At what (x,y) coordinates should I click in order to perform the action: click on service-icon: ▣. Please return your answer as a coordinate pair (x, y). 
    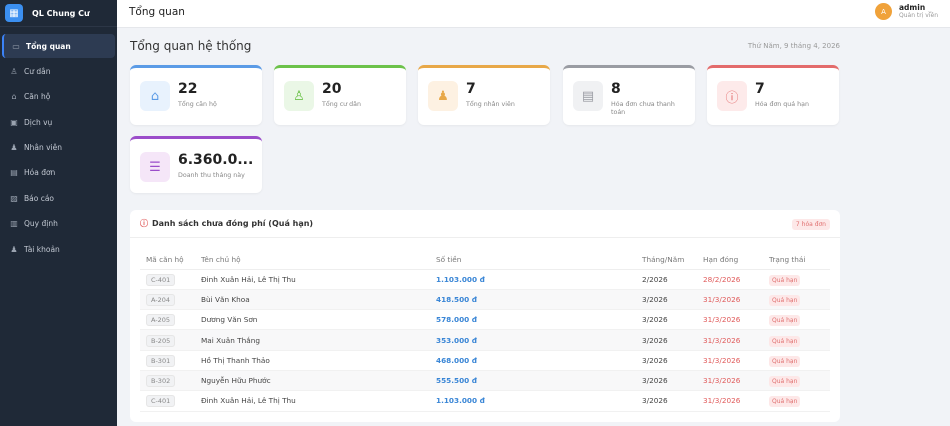
    Looking at the image, I should click on (14, 122).